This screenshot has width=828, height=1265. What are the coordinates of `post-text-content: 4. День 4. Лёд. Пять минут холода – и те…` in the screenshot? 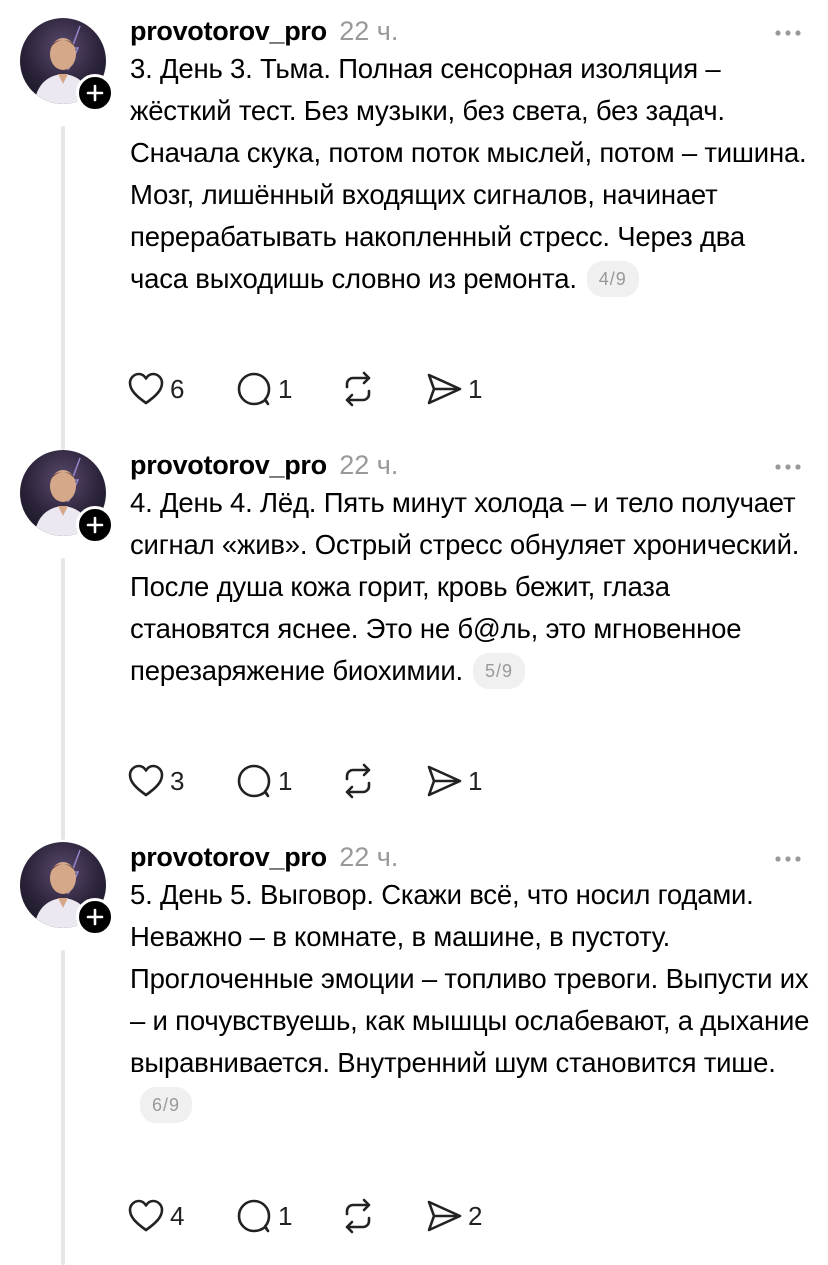 It's located at (465, 586).